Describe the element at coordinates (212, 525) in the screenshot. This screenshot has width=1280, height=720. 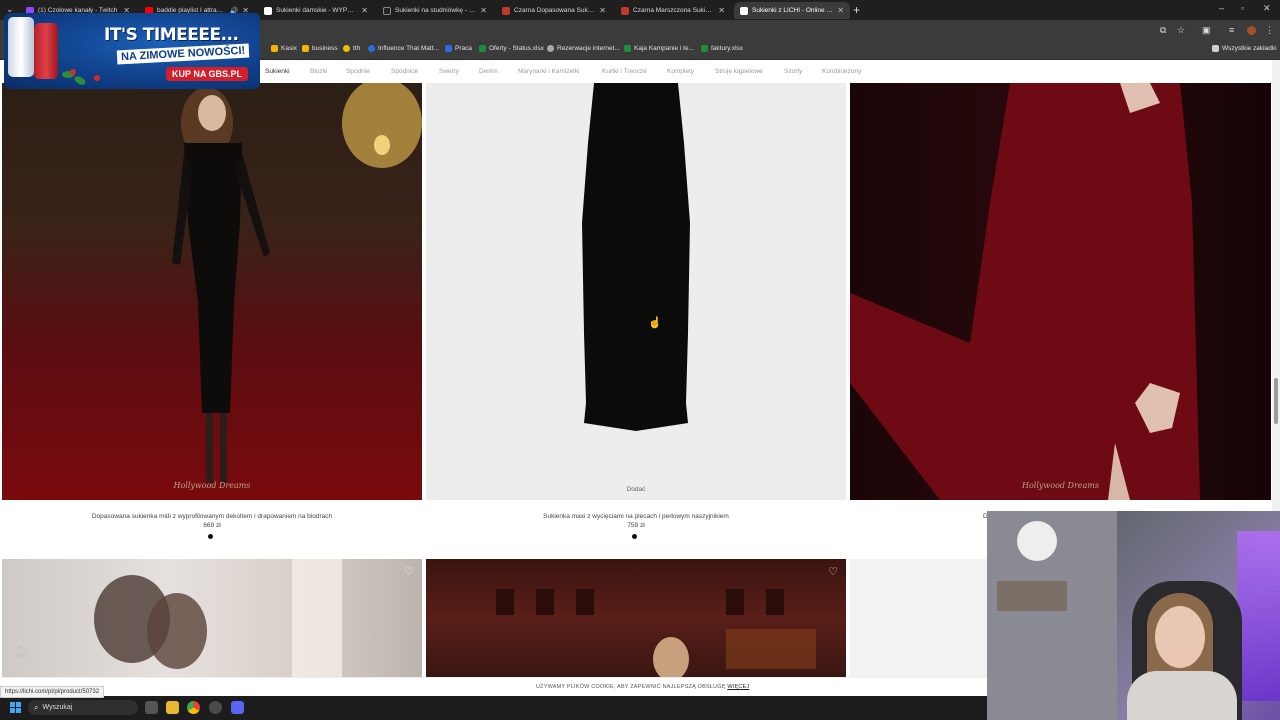
I see `product-price: 669 zł` at that location.